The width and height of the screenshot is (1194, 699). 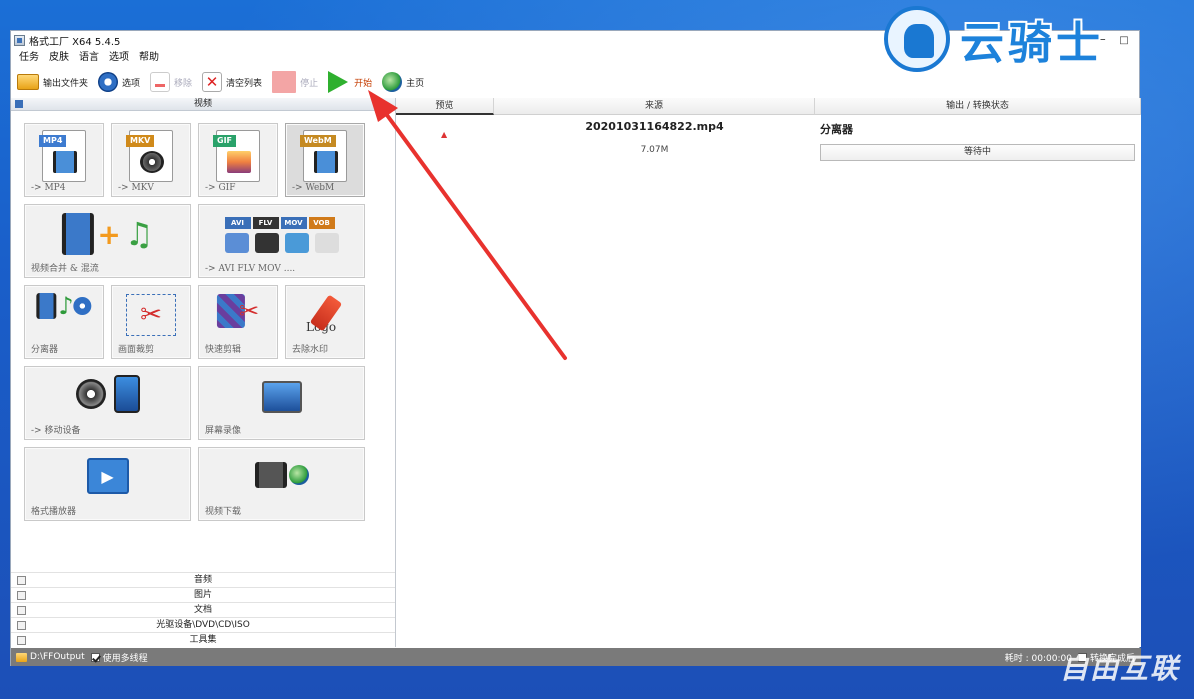 I want to click on gear-icon, so click(x=108, y=82).